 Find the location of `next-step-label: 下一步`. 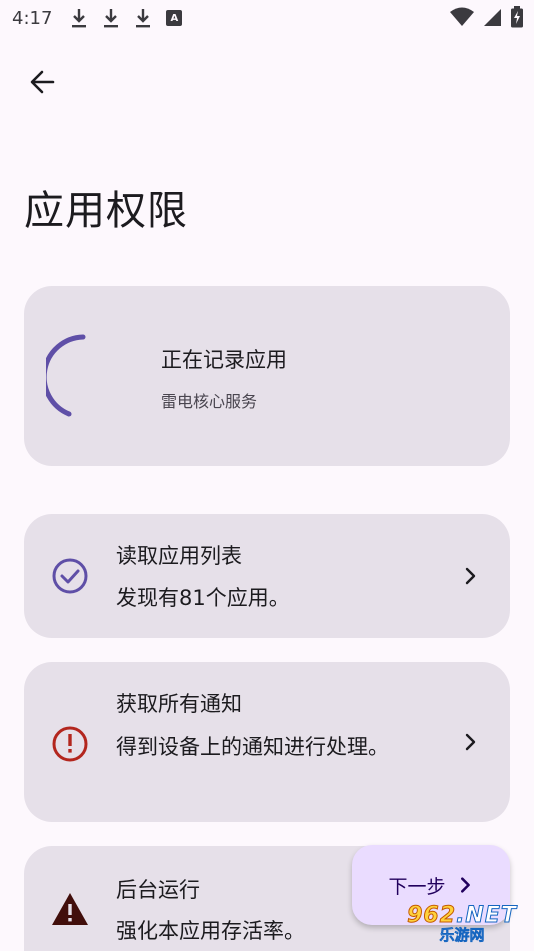

next-step-label: 下一步 is located at coordinates (417, 886).